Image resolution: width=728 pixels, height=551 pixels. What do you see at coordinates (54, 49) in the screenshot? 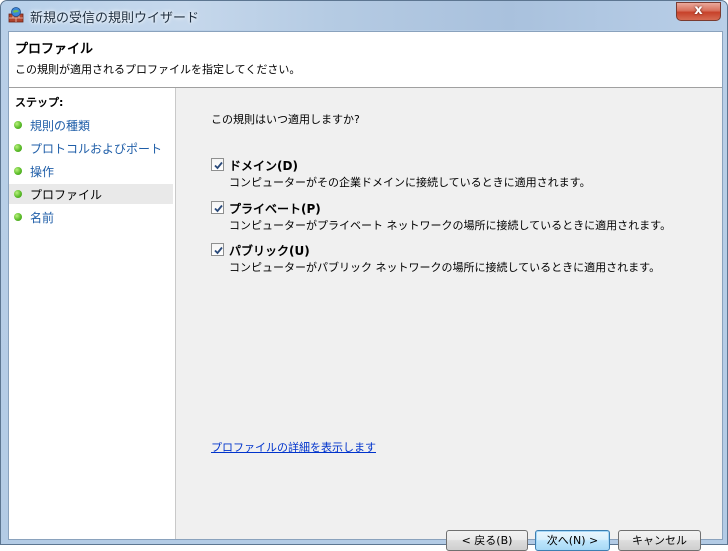
I see `page-title: プロファイル` at bounding box center [54, 49].